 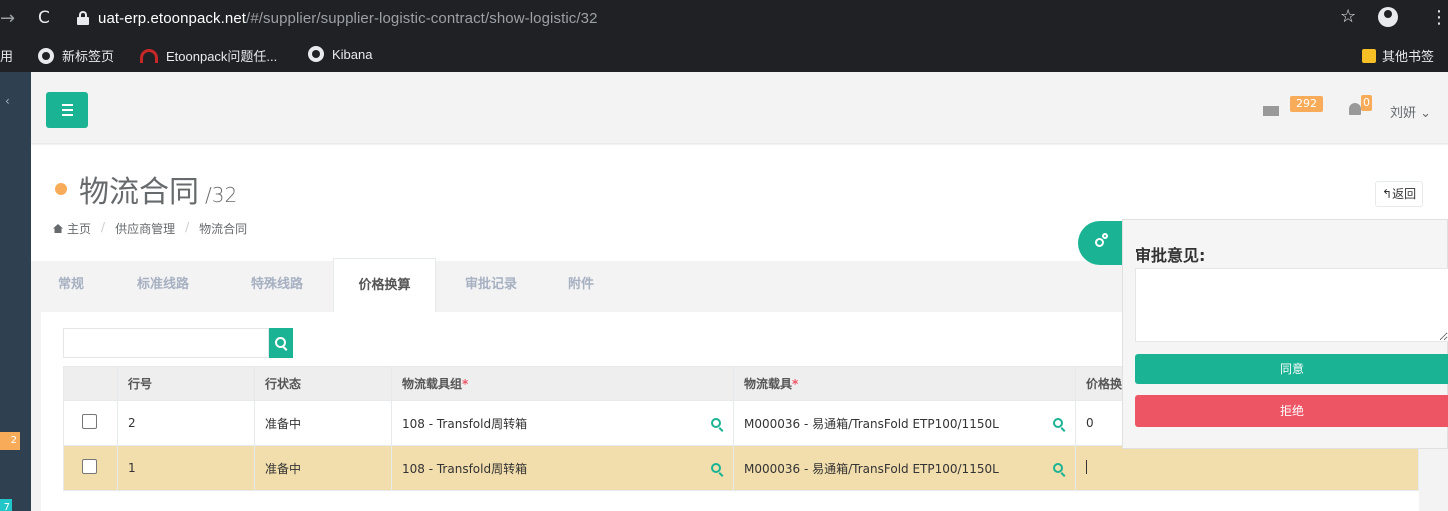 I want to click on bell-icon, so click(x=1355, y=109).